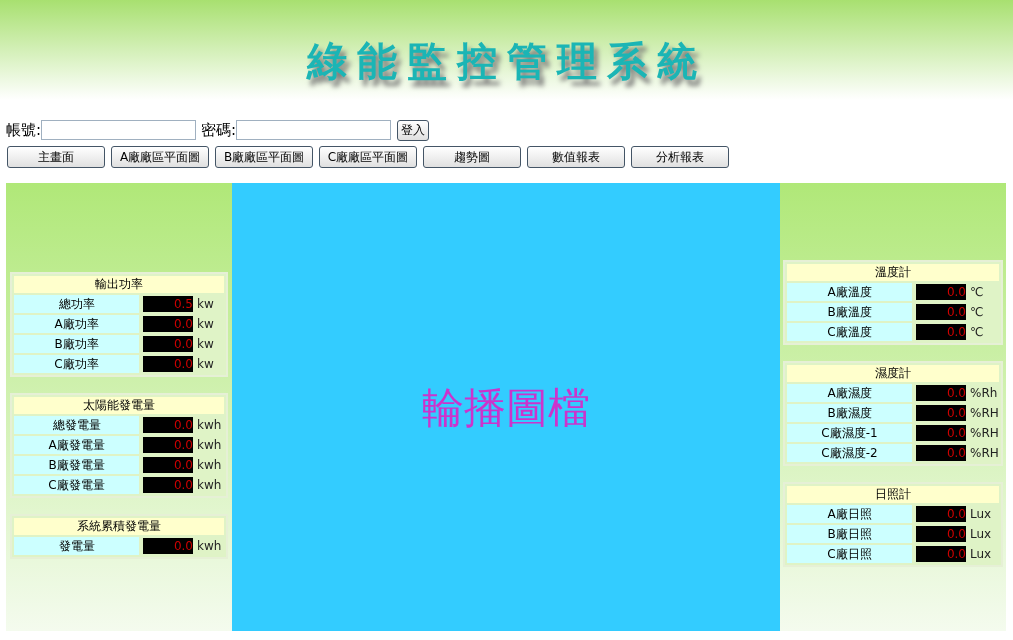  What do you see at coordinates (849, 453) in the screenshot?
I see `meter-label: C廠濕度-2` at bounding box center [849, 453].